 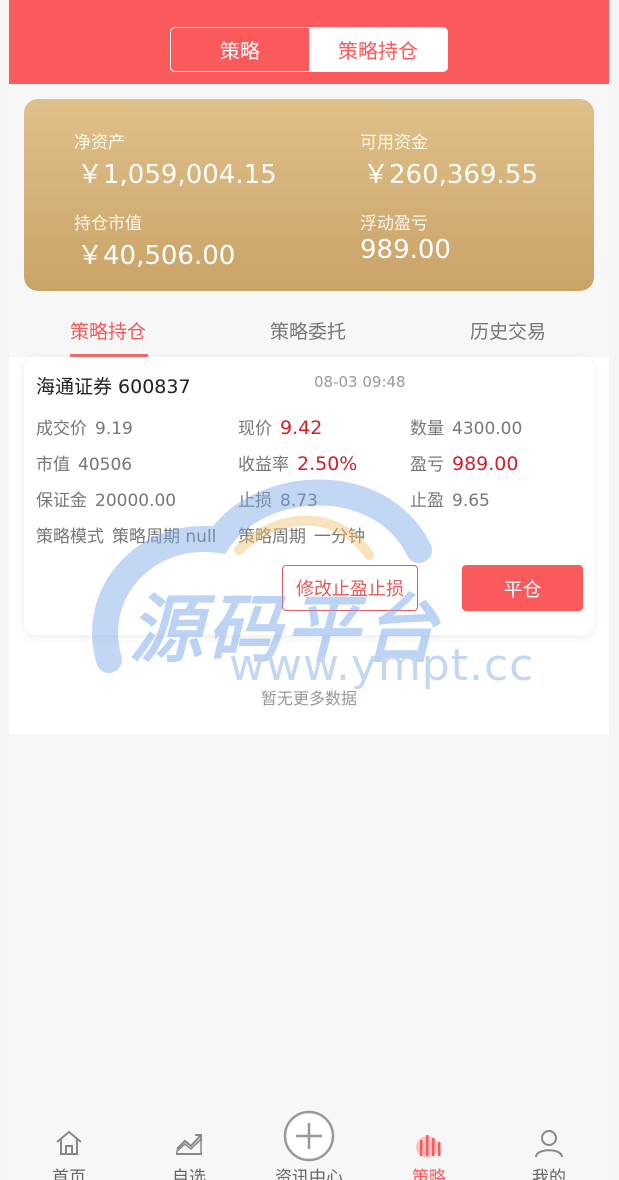 I want to click on tab-history-trades: 历史交易, so click(x=508, y=330).